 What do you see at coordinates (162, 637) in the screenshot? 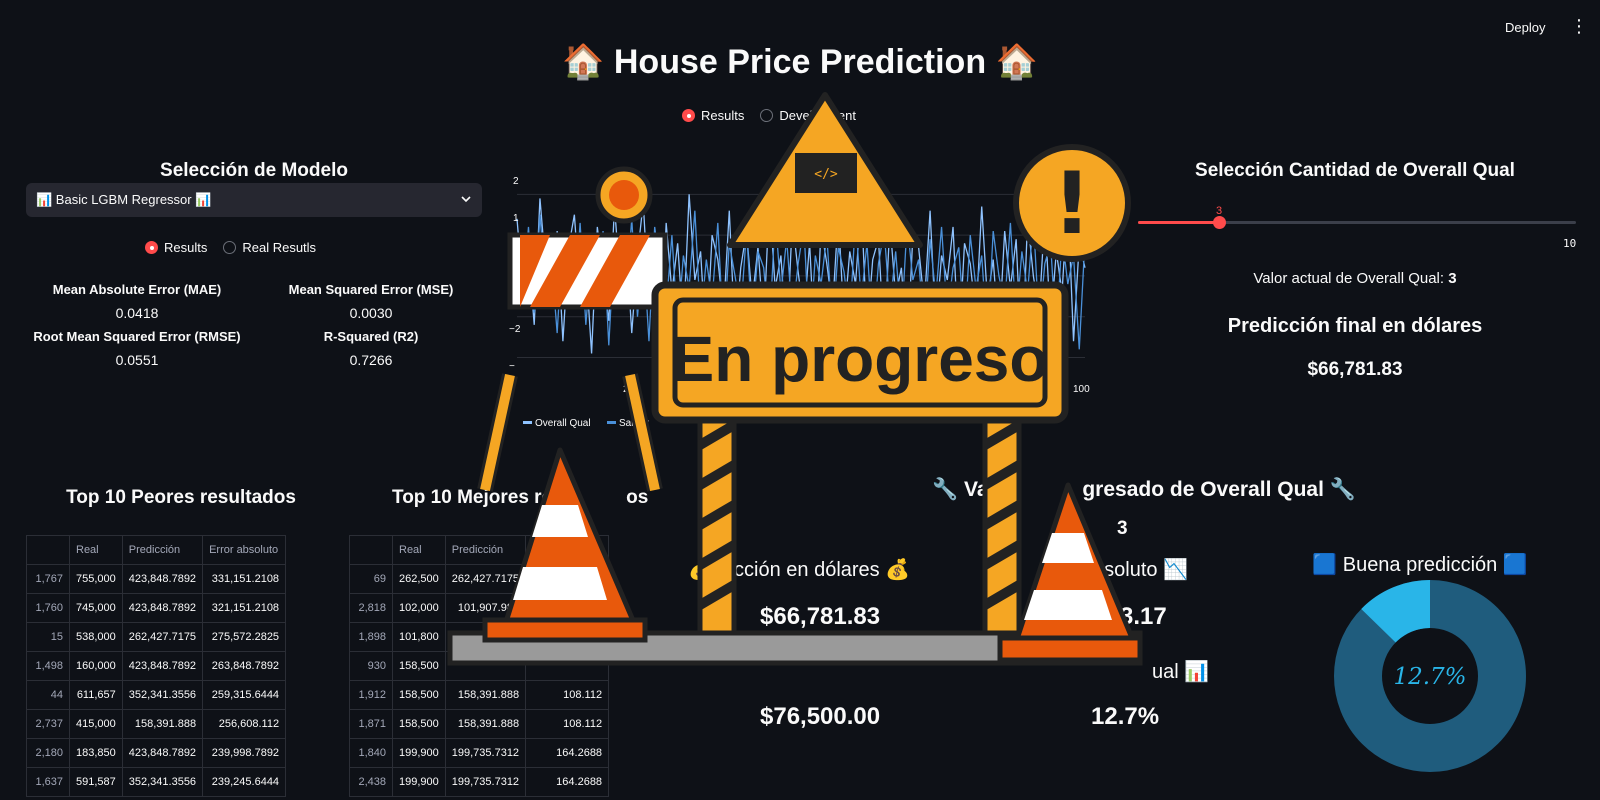
I see `worst-table-cell: 262,427.7175` at bounding box center [162, 637].